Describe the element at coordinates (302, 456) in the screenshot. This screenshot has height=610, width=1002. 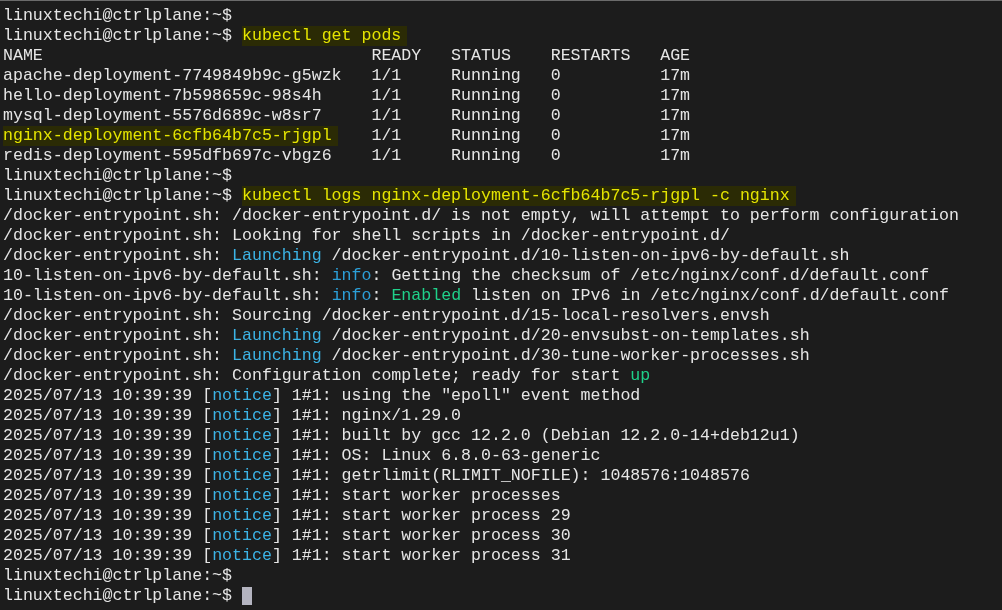
I see `log-line: 2025/07/13 10:39:39 [notice] 1#1: OS: Linux 6.8.0-63-generic` at that location.